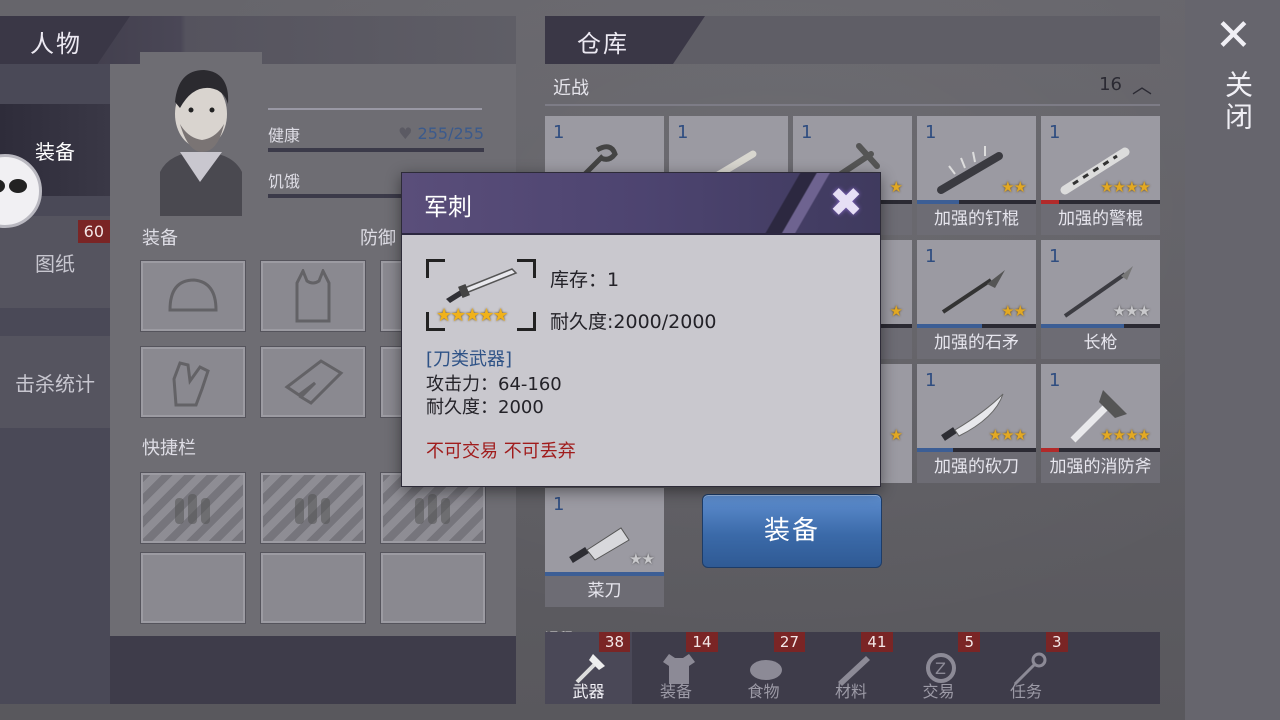 This screenshot has width=1280, height=720. Describe the element at coordinates (375, 109) in the screenshot. I see `stats-top-line` at that location.